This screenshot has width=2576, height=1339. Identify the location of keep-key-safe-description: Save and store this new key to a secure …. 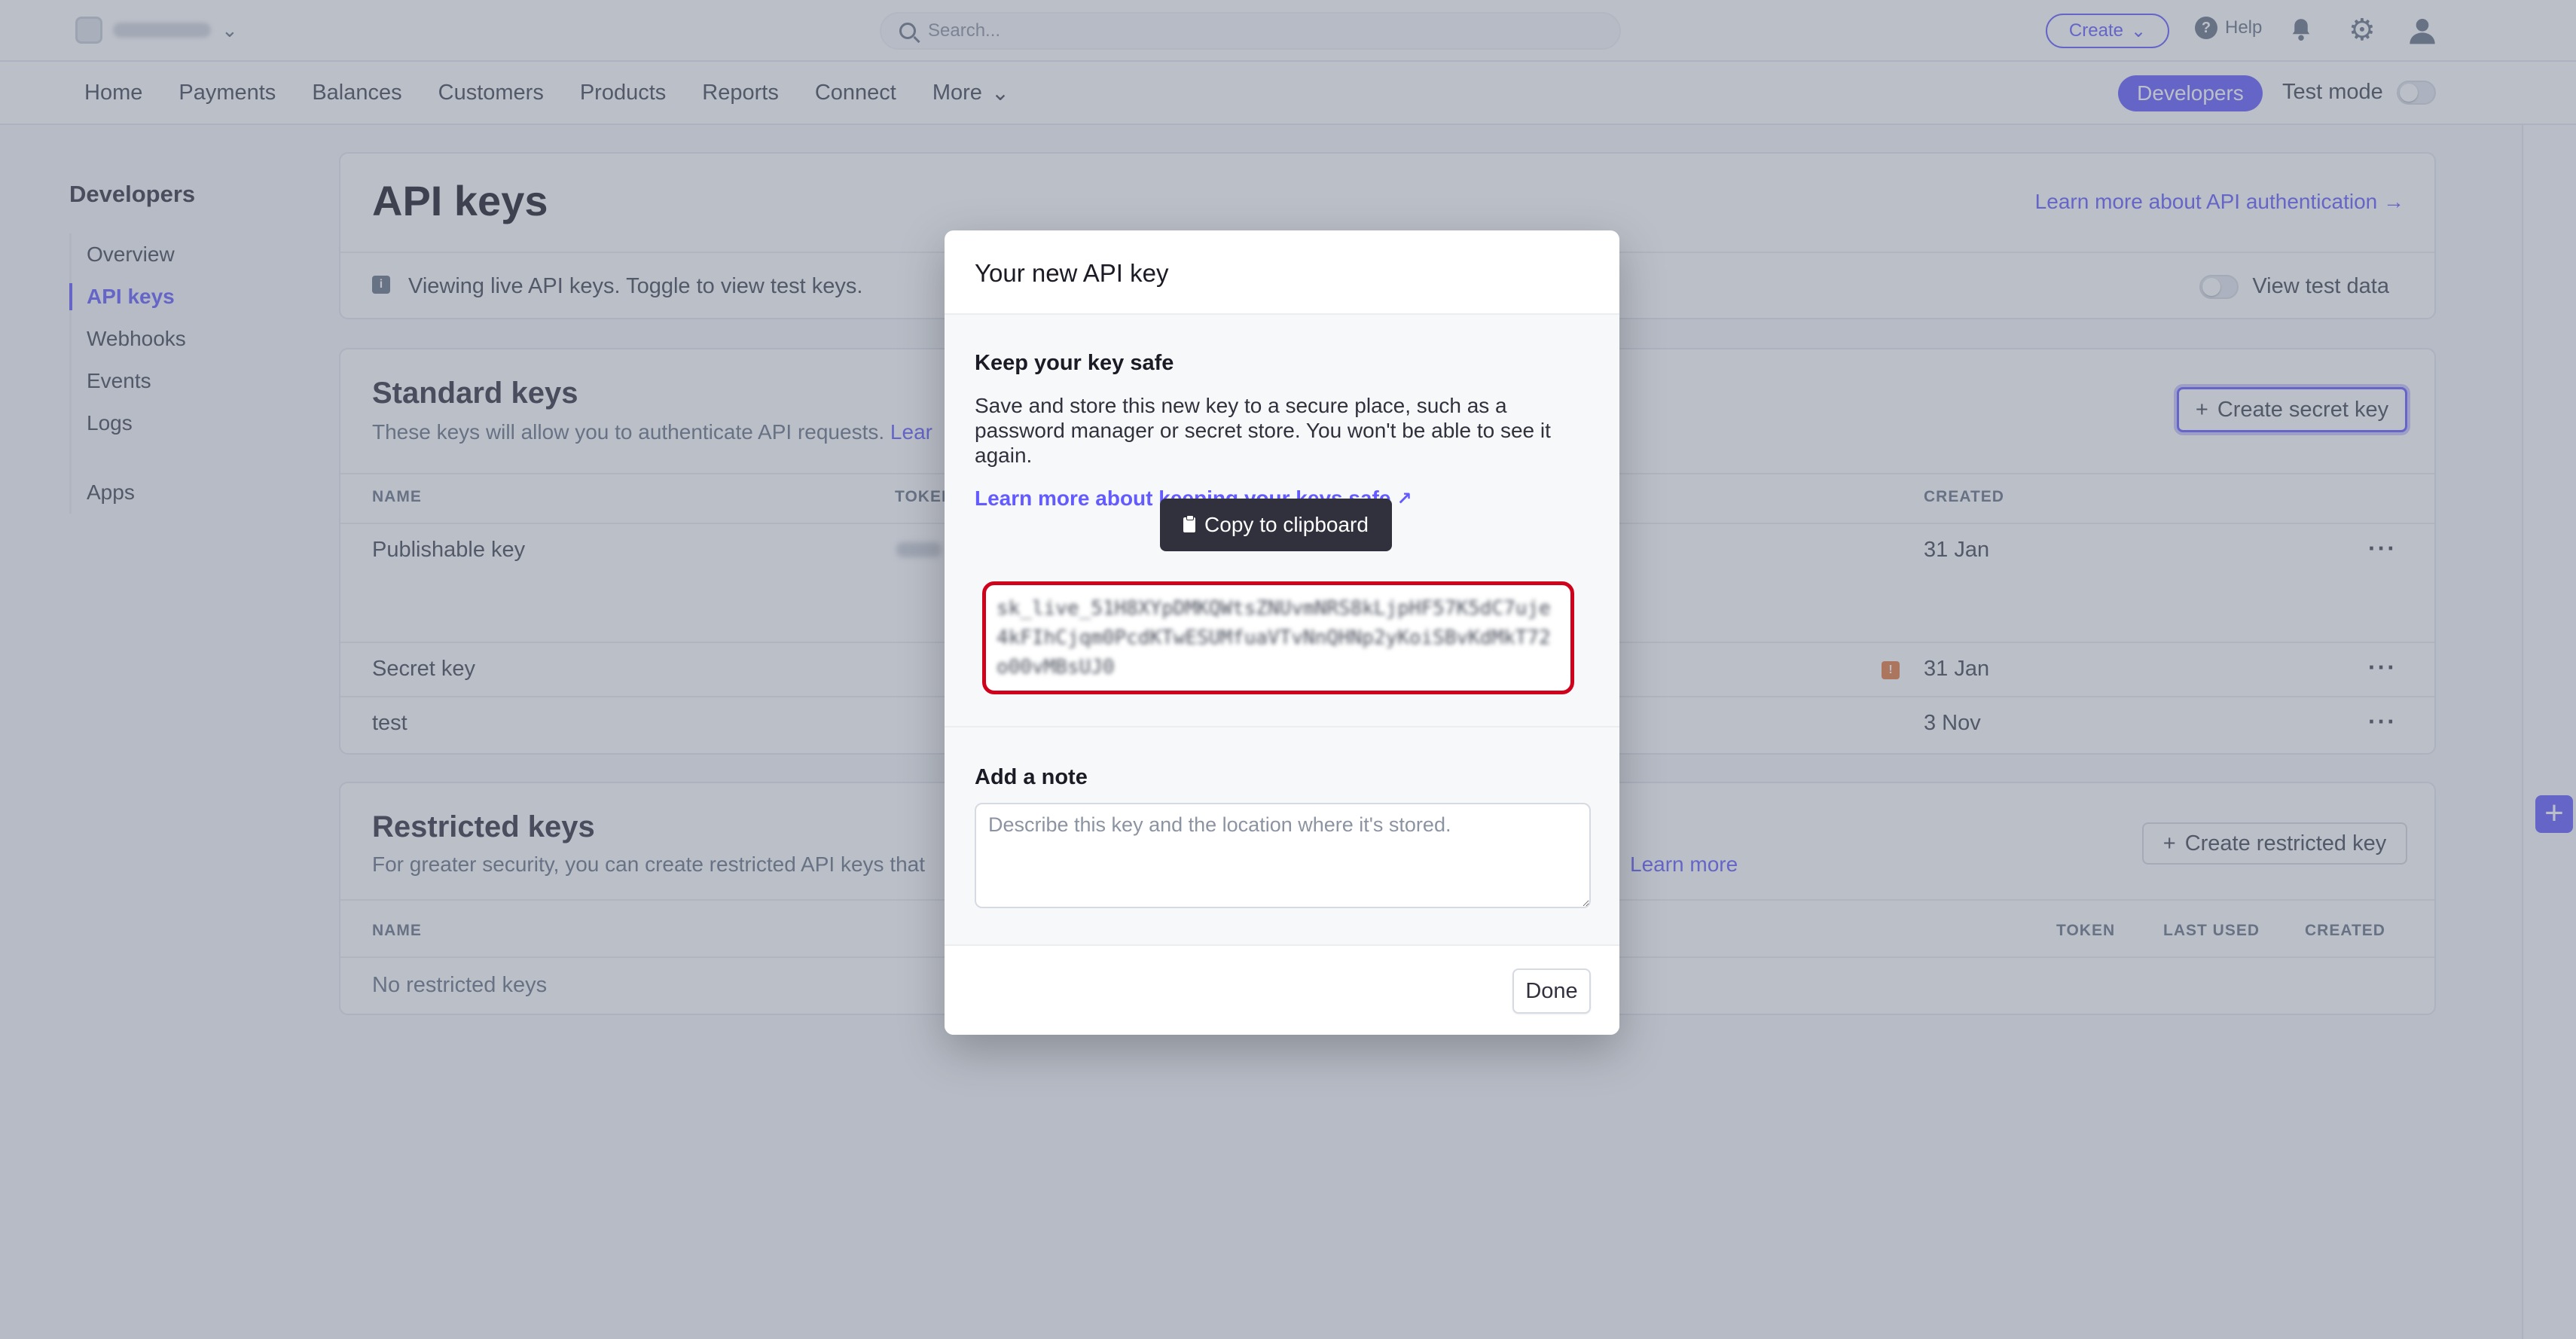
(1263, 430).